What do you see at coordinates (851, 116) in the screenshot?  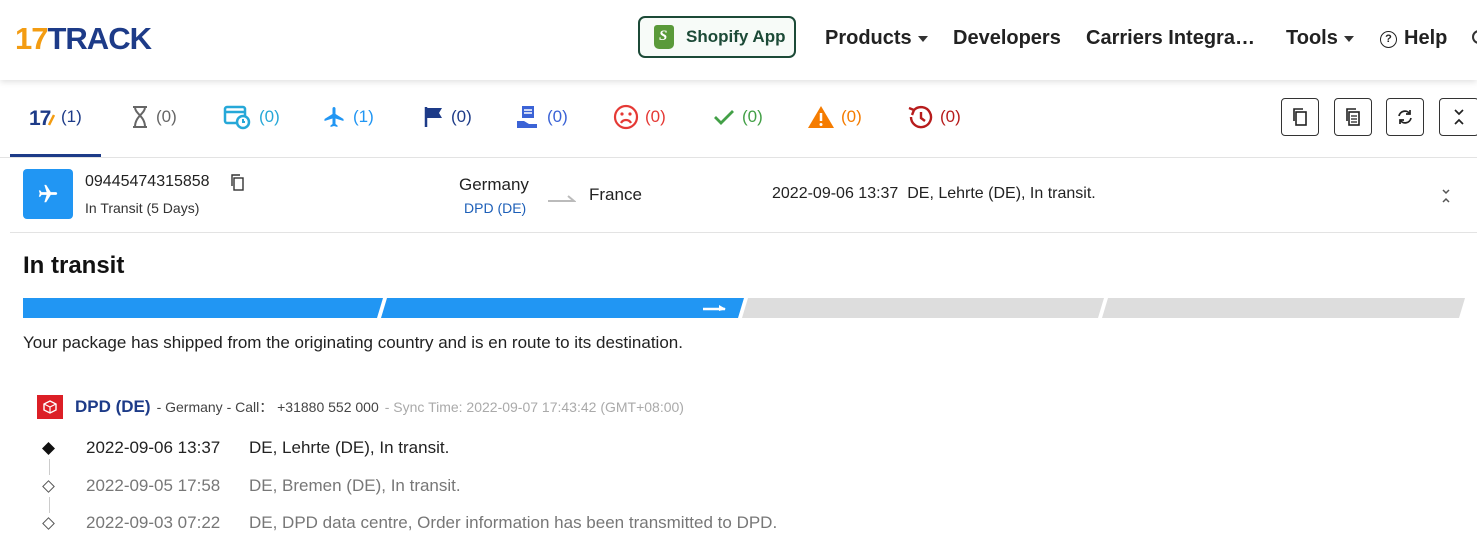 I see `tab-alert-count: (0)` at bounding box center [851, 116].